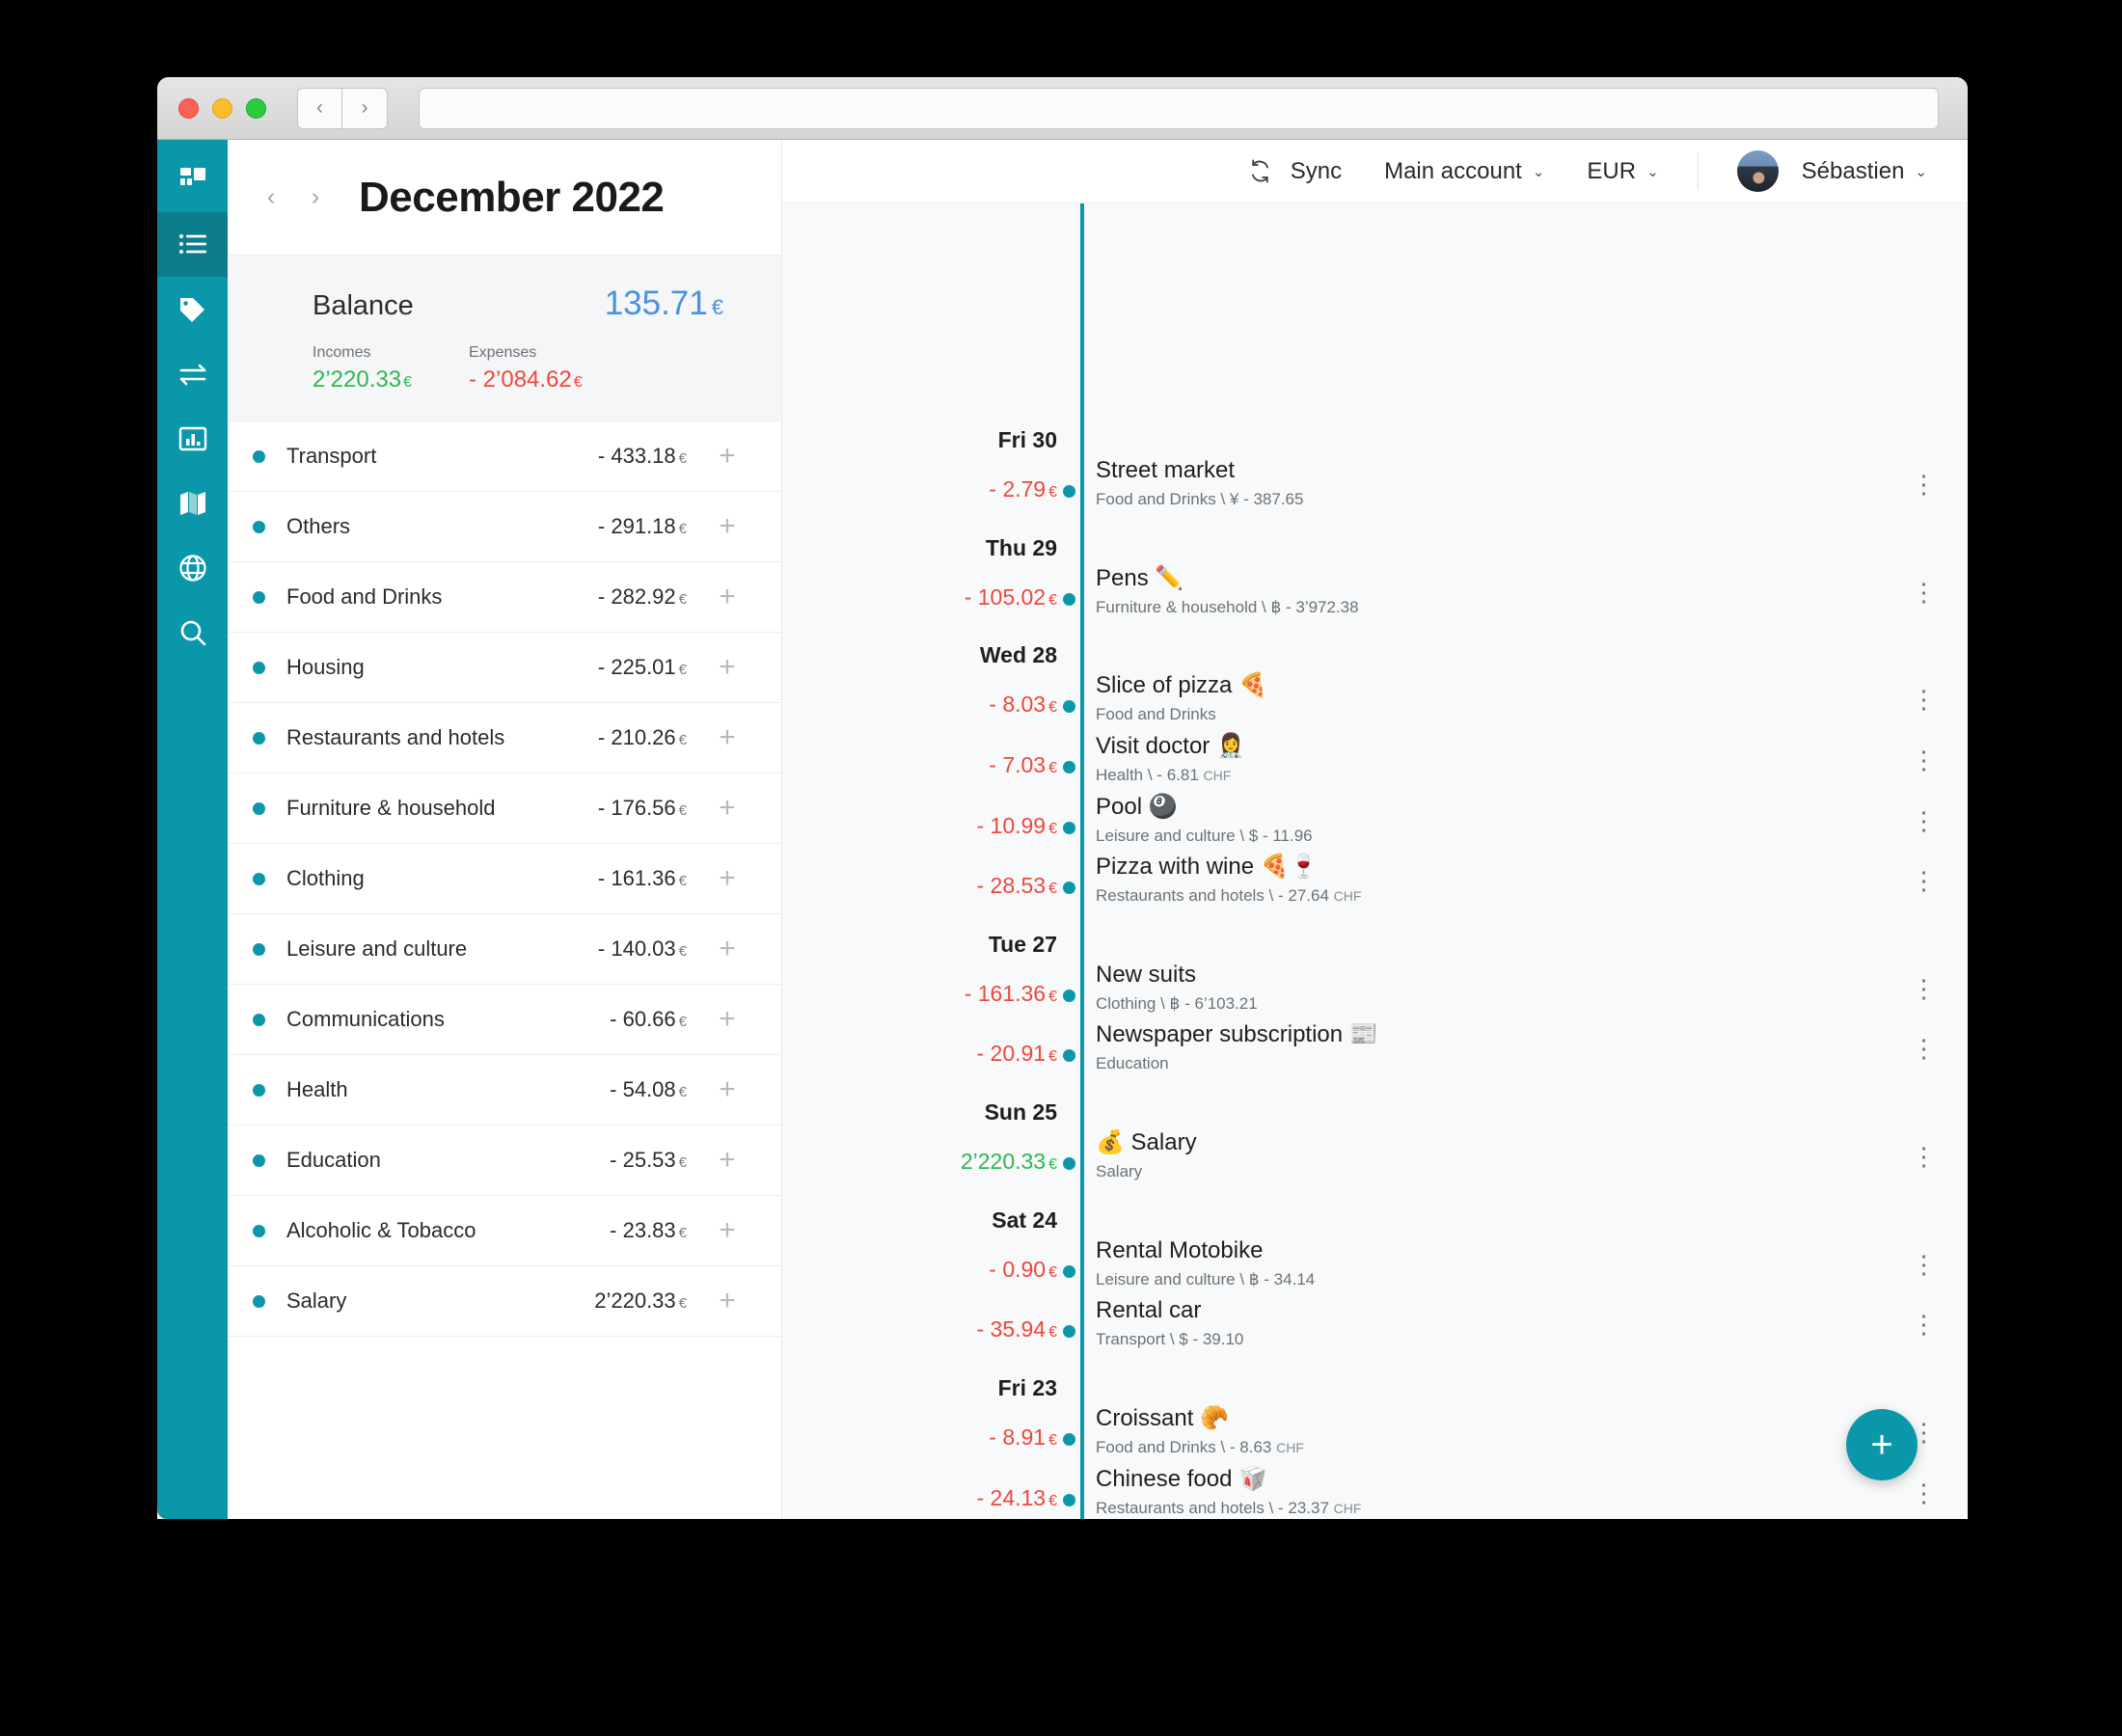 The width and height of the screenshot is (2122, 1736). I want to click on expenses-currency: €, so click(578, 382).